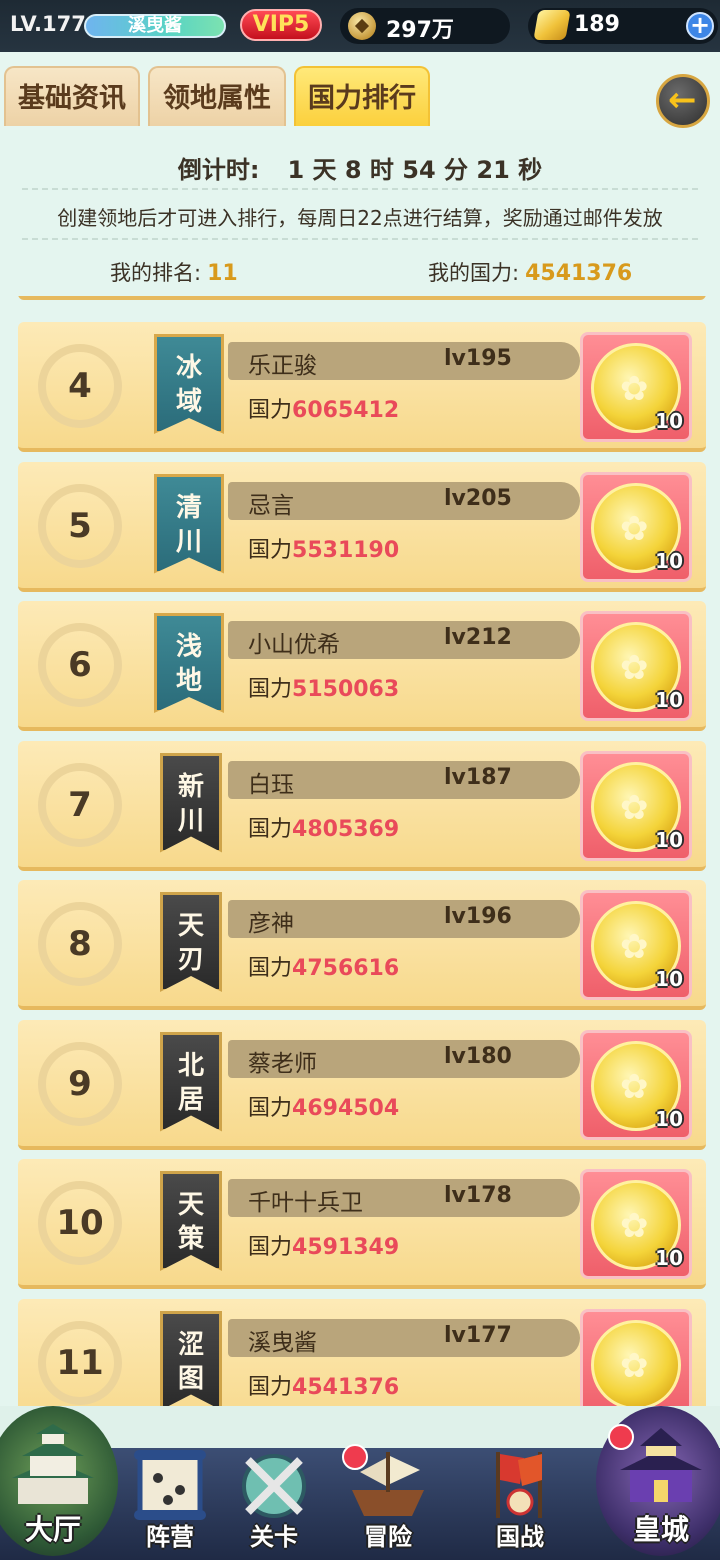 This screenshot has width=720, height=1560. Describe the element at coordinates (362, 526) in the screenshot. I see `ranking-row: 5 清 川 忌言 lv205 国力5531190 ✿ 10` at that location.